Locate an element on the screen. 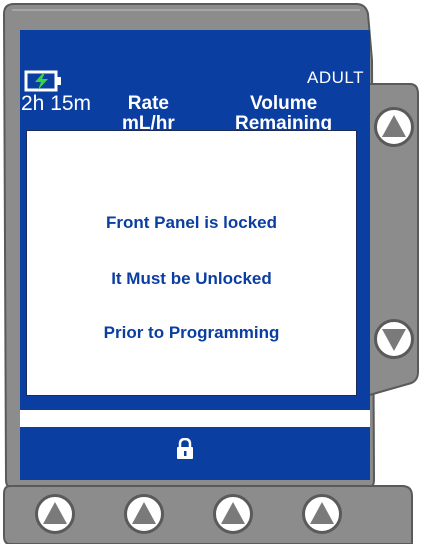  patient-mode-label: ADULT is located at coordinates (335, 77).